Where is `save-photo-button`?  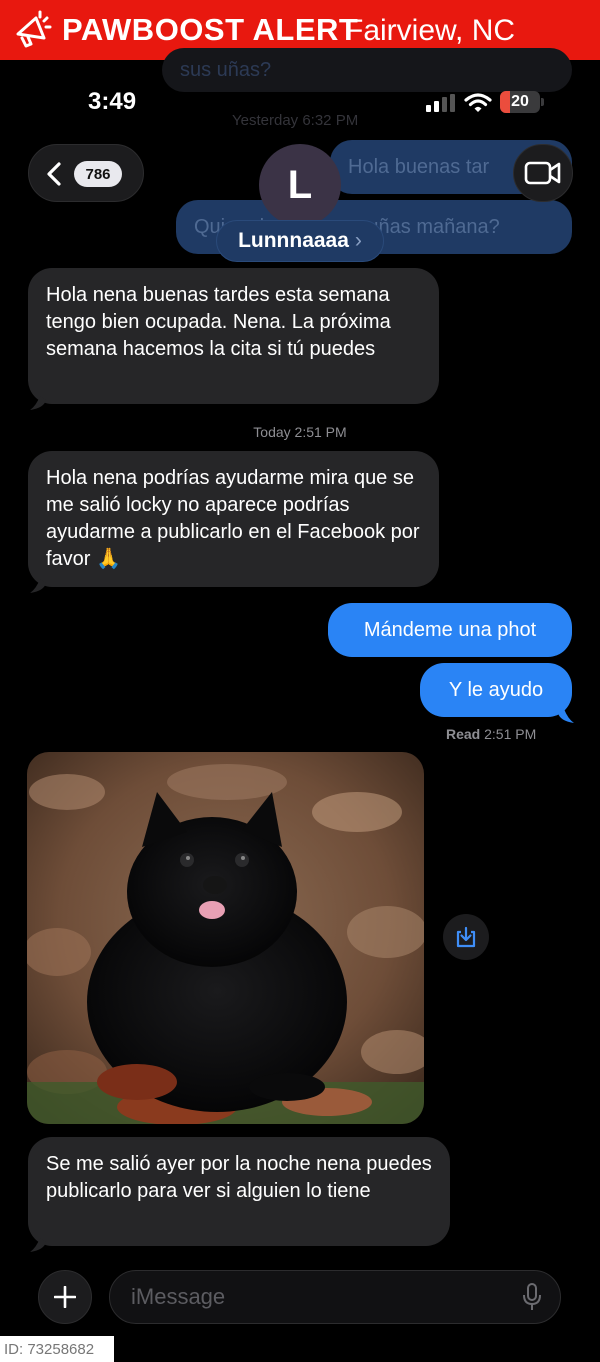
save-photo-button is located at coordinates (466, 937).